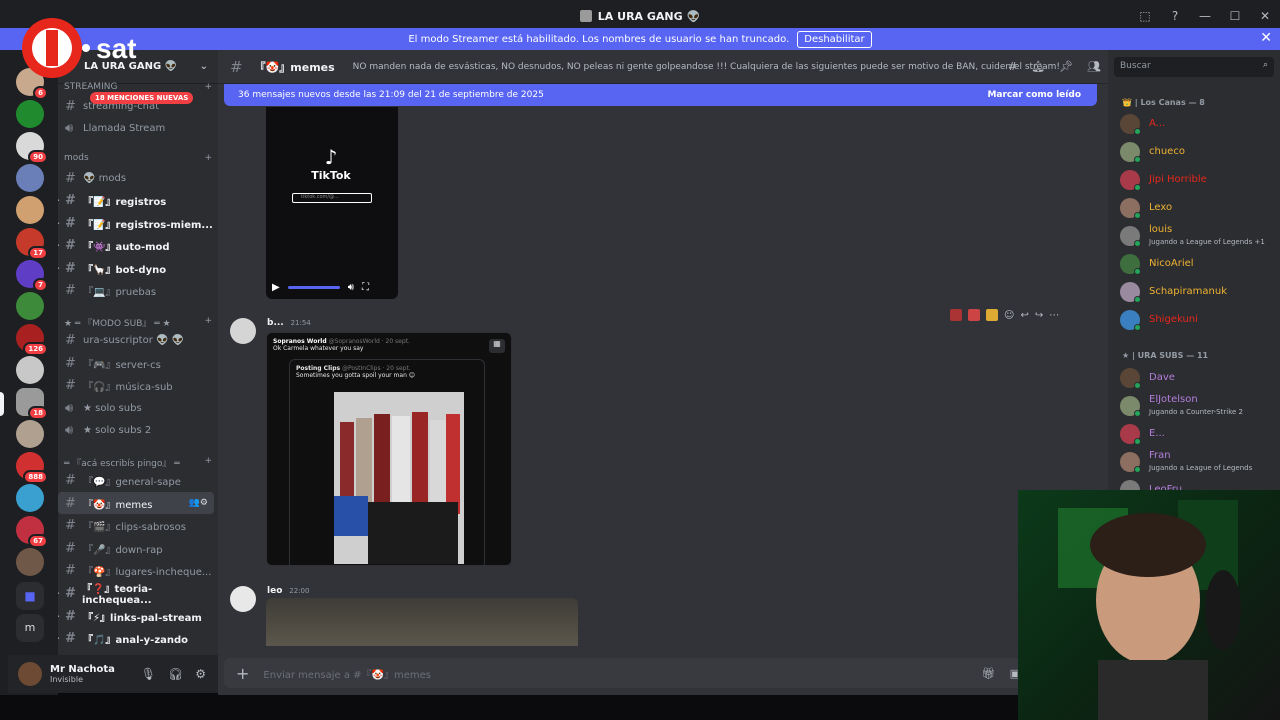  I want to click on server-icon: 7, so click(32, 276).